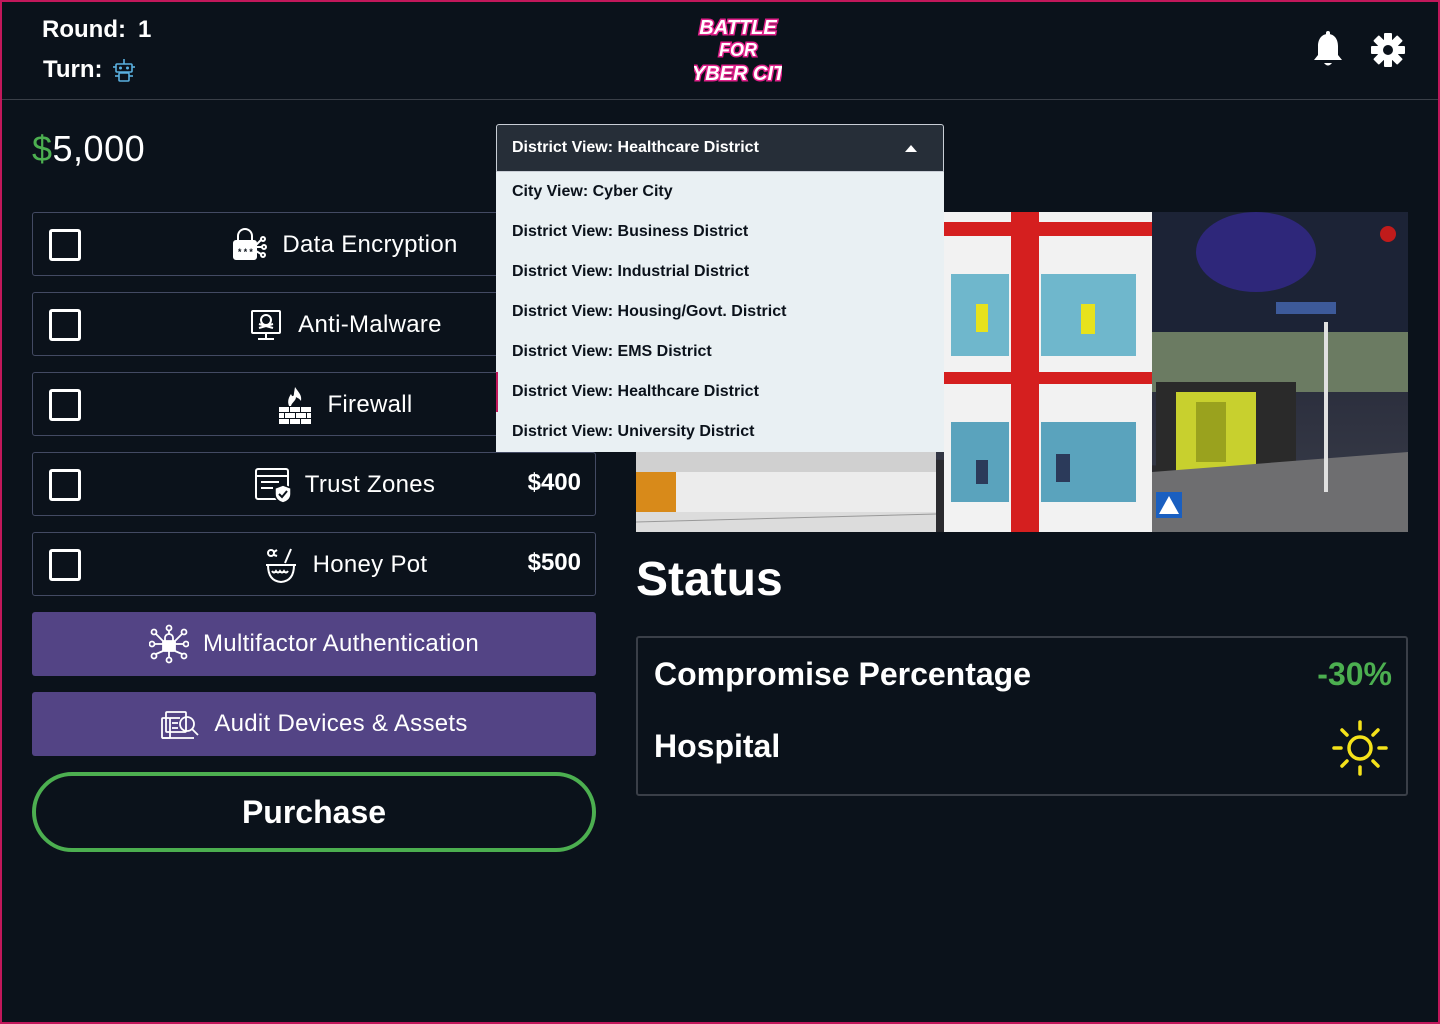 Image resolution: width=1440 pixels, height=1024 pixels. Describe the element at coordinates (720, 272) in the screenshot. I see `view-option-industrial: District View: Industrial District` at that location.